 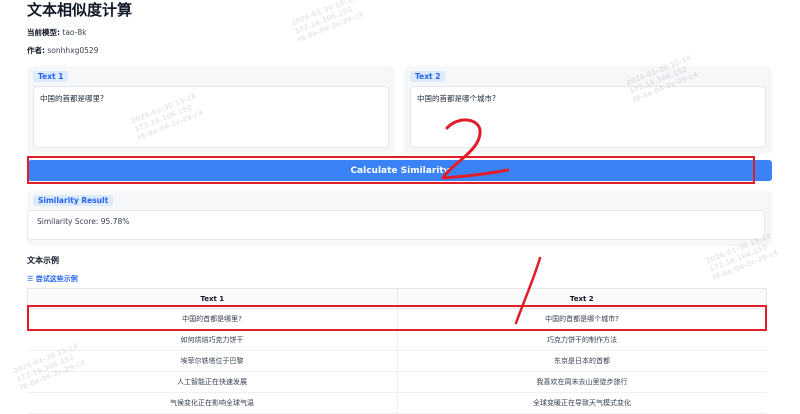 What do you see at coordinates (581, 403) in the screenshot?
I see `table-cell: 全球变暖正在导致天气模式变化` at bounding box center [581, 403].